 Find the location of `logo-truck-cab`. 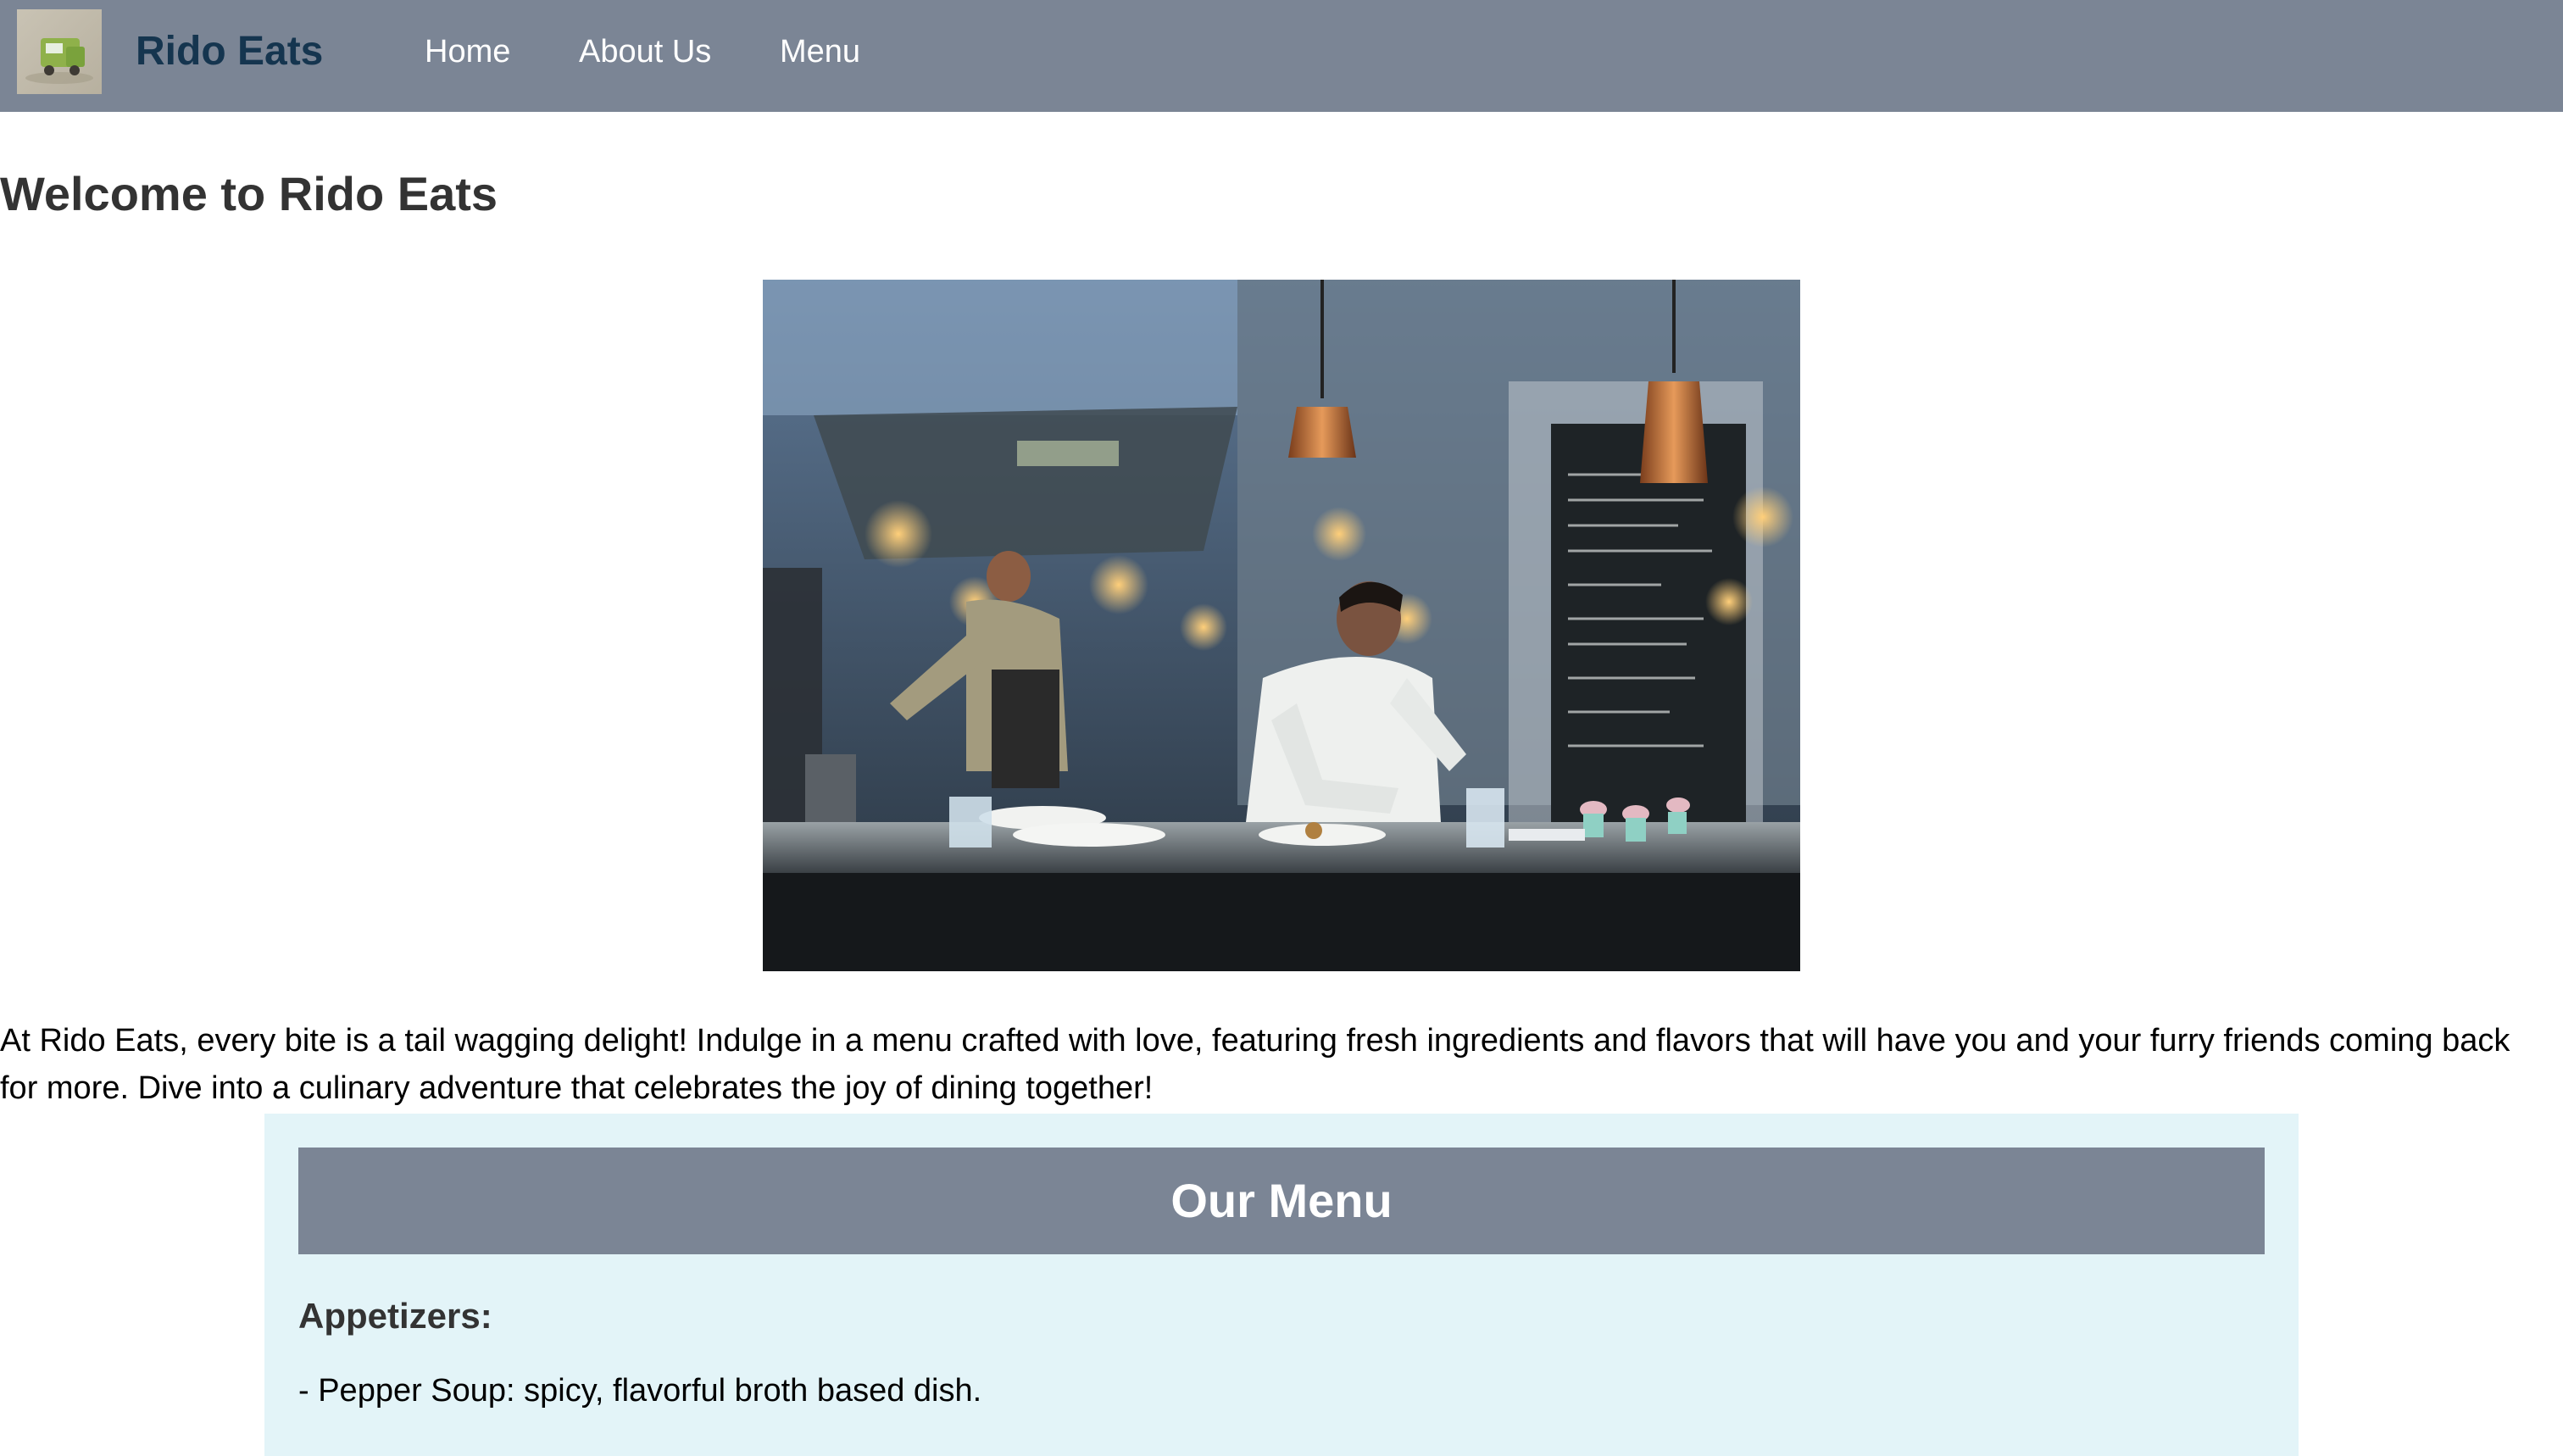

logo-truck-cab is located at coordinates (75, 57).